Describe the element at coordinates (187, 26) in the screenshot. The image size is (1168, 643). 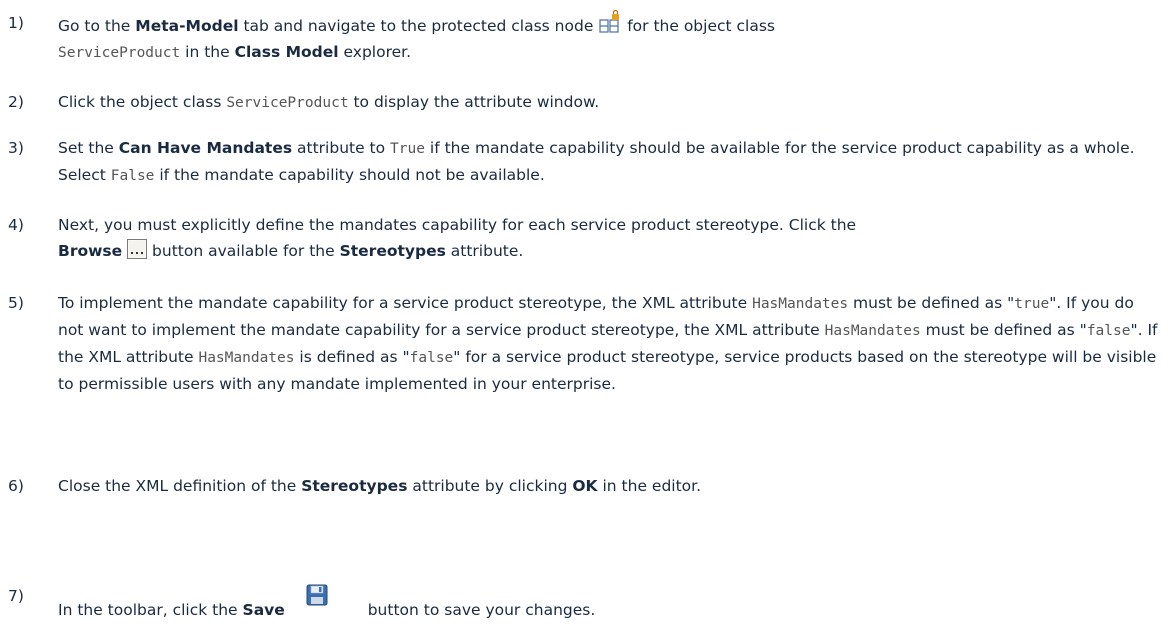
I see `meta-model-tab-ref: Meta-Model` at that location.